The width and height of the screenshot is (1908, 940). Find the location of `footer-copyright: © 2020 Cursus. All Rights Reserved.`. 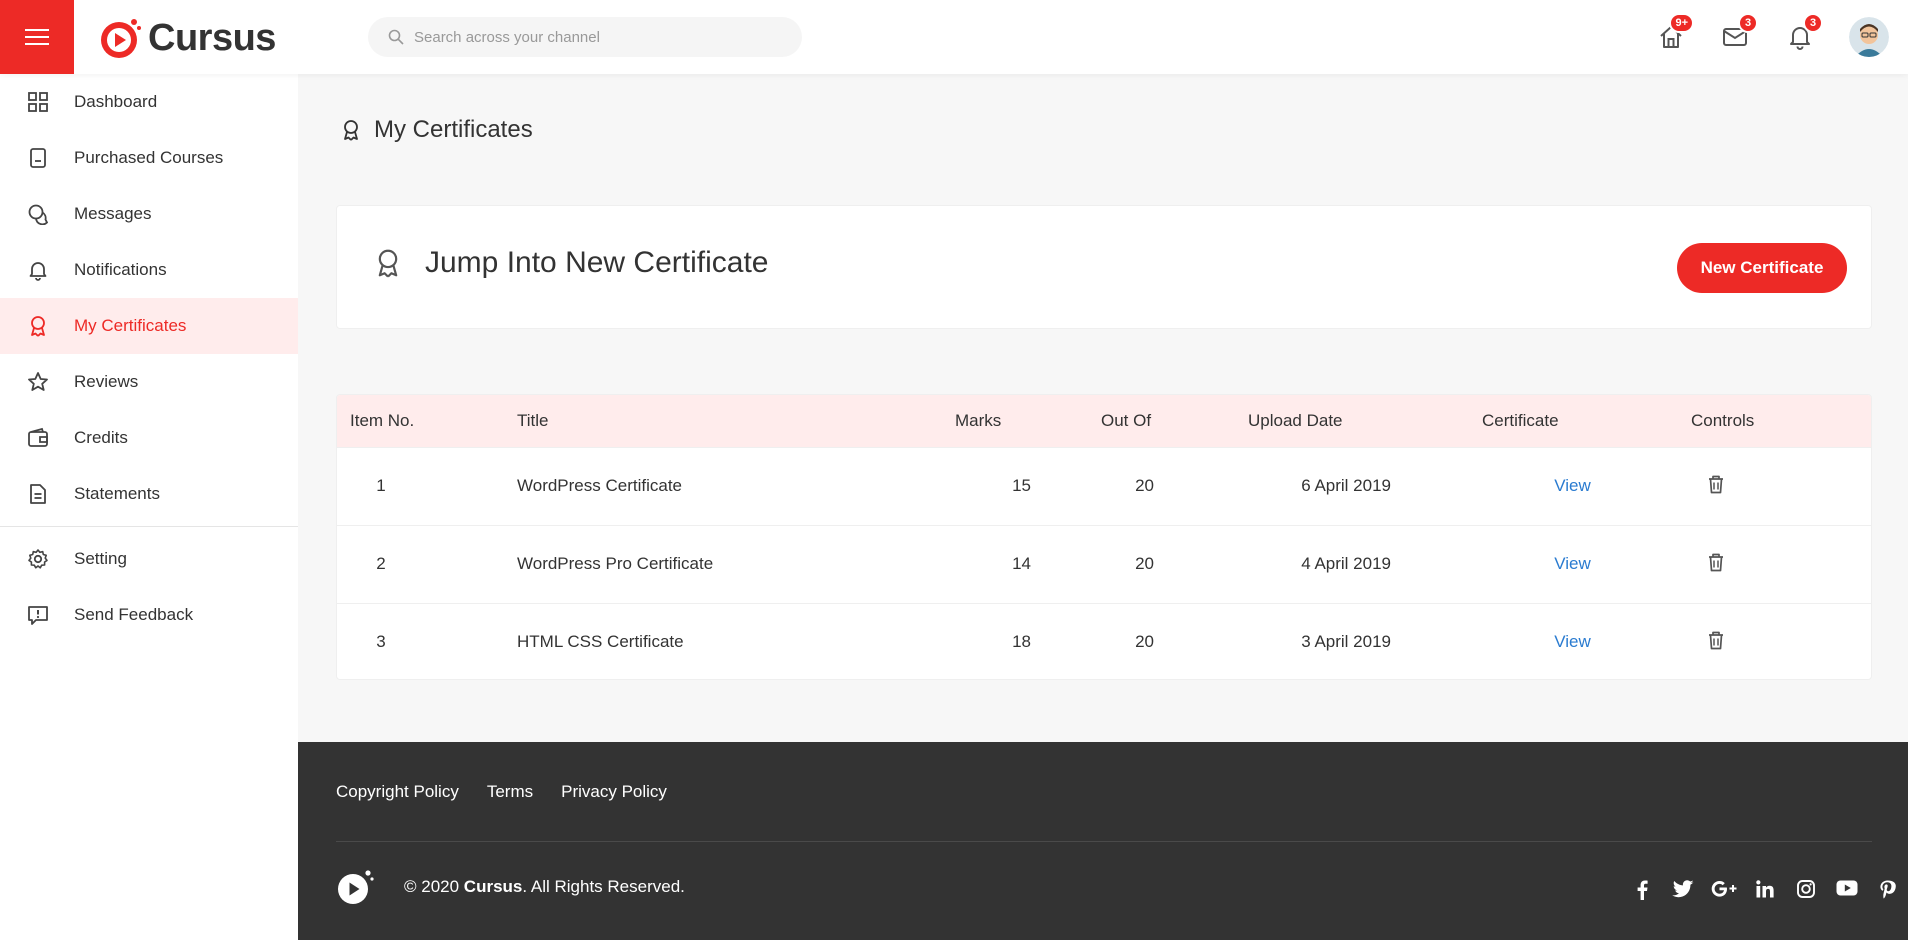

footer-copyright: © 2020 Cursus. All Rights Reserved. is located at coordinates (510, 887).